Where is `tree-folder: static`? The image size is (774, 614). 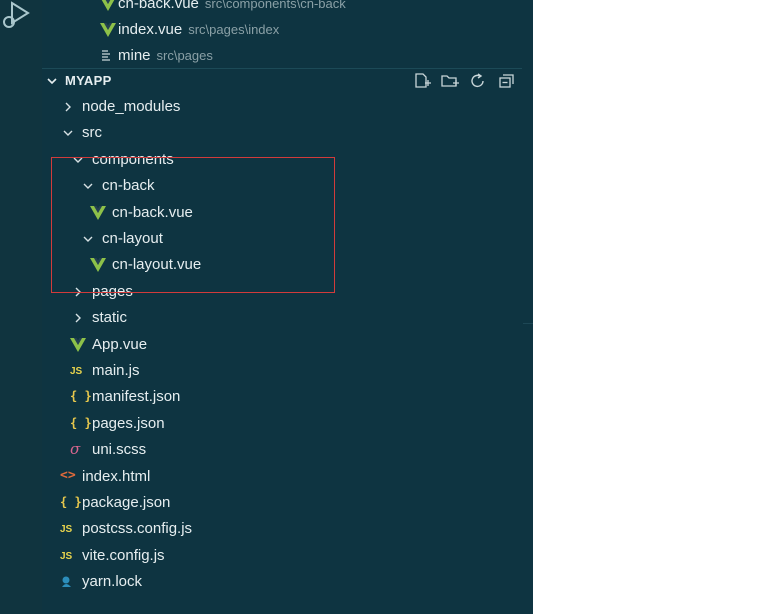
tree-folder: static is located at coordinates (282, 318).